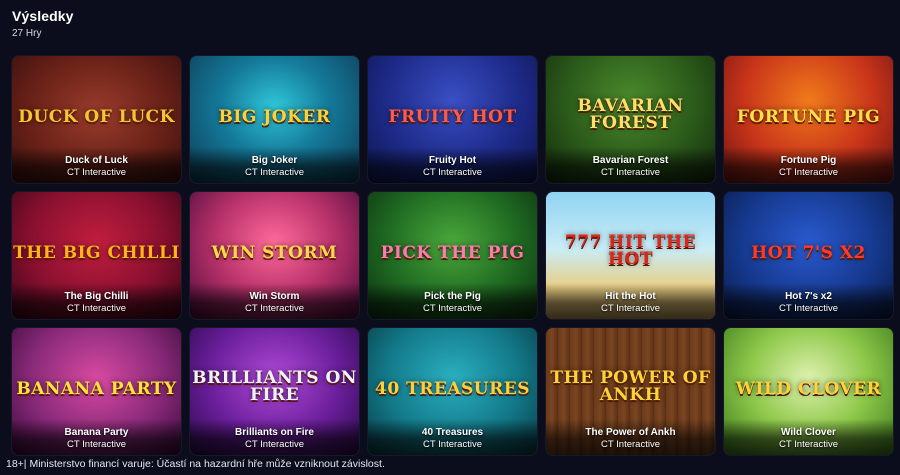 The image size is (900, 475). I want to click on game-card: 777 HIT THE HOT Hit the Hot CT Interactive, so click(630, 255).